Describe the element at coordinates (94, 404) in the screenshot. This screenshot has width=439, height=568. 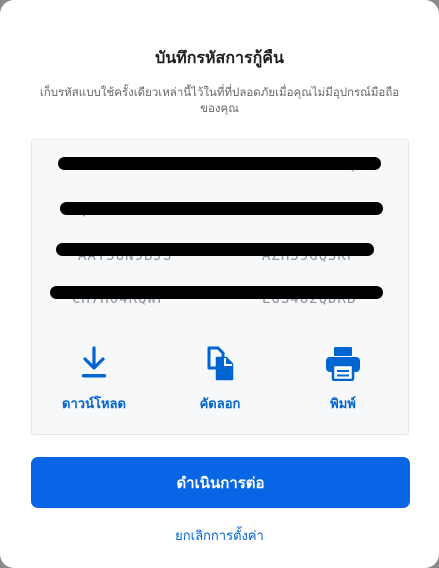
I see `download-label: ดาวน์โหลด` at that location.